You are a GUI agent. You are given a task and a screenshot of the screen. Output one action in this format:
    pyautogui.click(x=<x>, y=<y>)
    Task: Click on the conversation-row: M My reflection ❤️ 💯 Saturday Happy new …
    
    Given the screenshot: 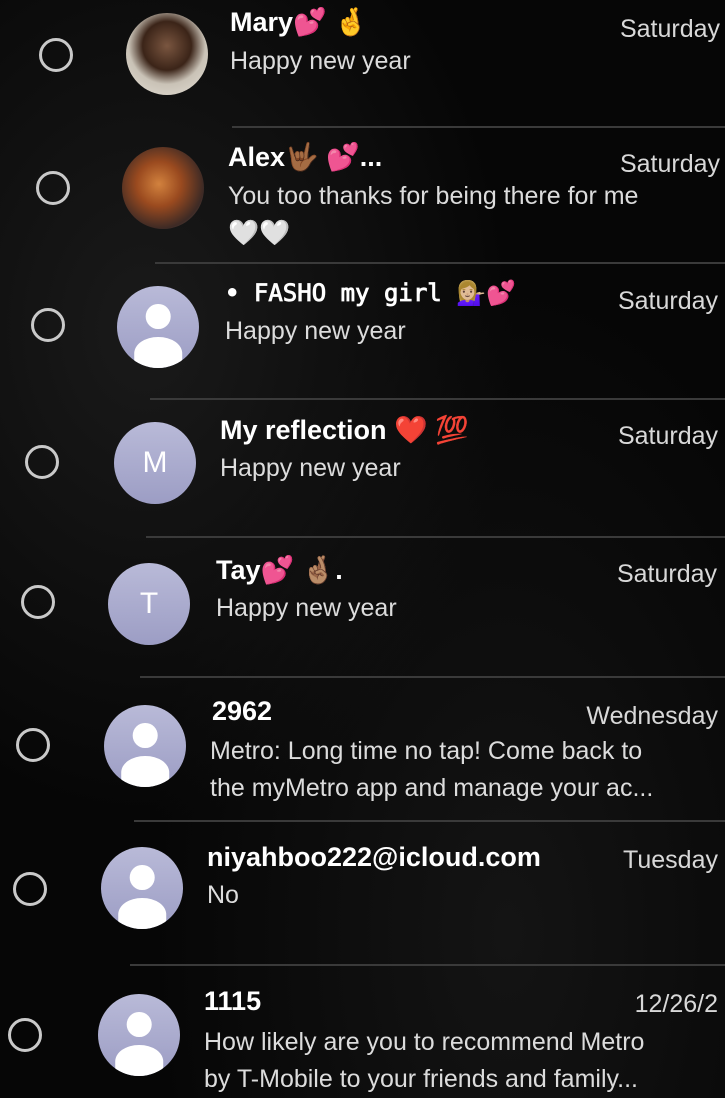 What is the action you would take?
    pyautogui.click(x=362, y=467)
    